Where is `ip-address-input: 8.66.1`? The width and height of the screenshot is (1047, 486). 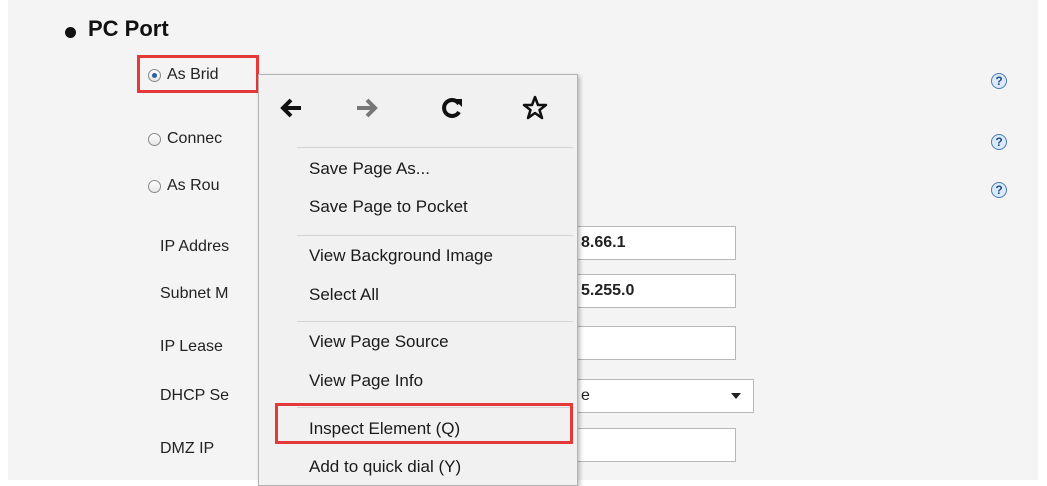 ip-address-input: 8.66.1 is located at coordinates (656, 243).